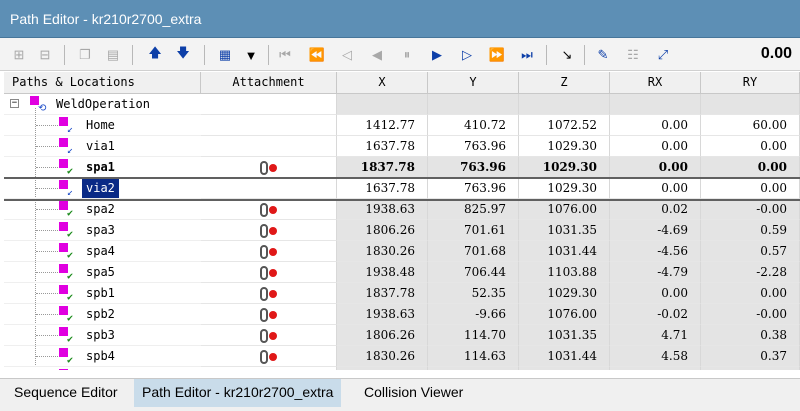 This screenshot has width=800, height=411. What do you see at coordinates (655, 335) in the screenshot?
I see `cell-rx: 4.71` at bounding box center [655, 335].